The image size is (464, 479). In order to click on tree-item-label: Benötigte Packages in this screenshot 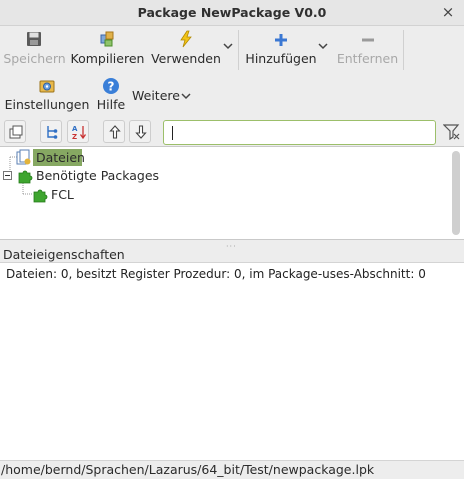, I will do `click(98, 175)`.